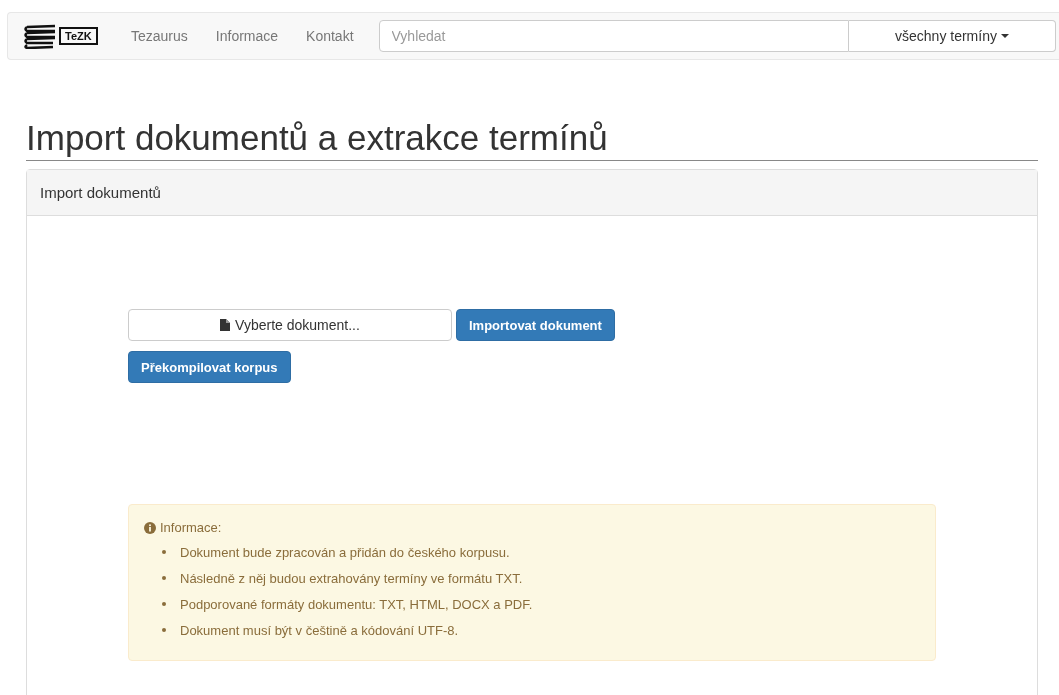  I want to click on info-item: Následně z něj budou extrahovány termíny ve formátu TXT., so click(351, 578).